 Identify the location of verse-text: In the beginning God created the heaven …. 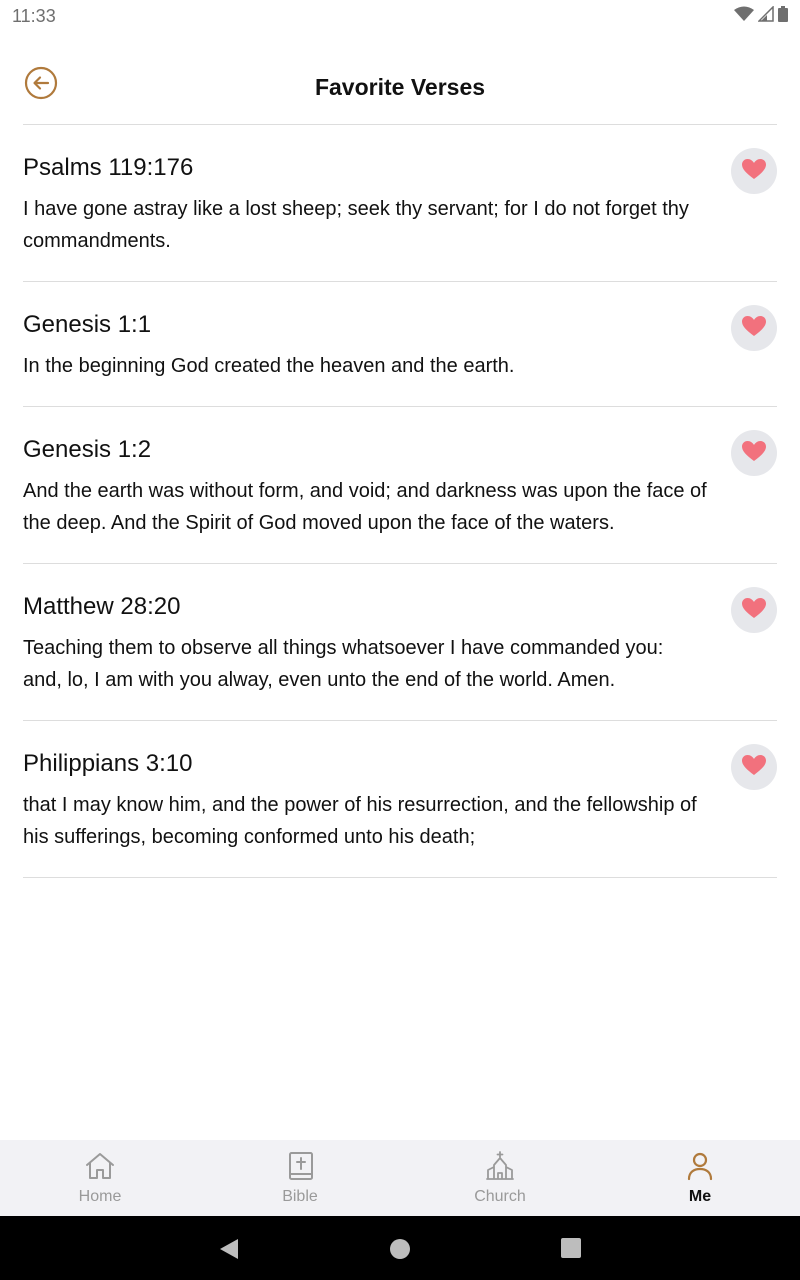
(269, 366).